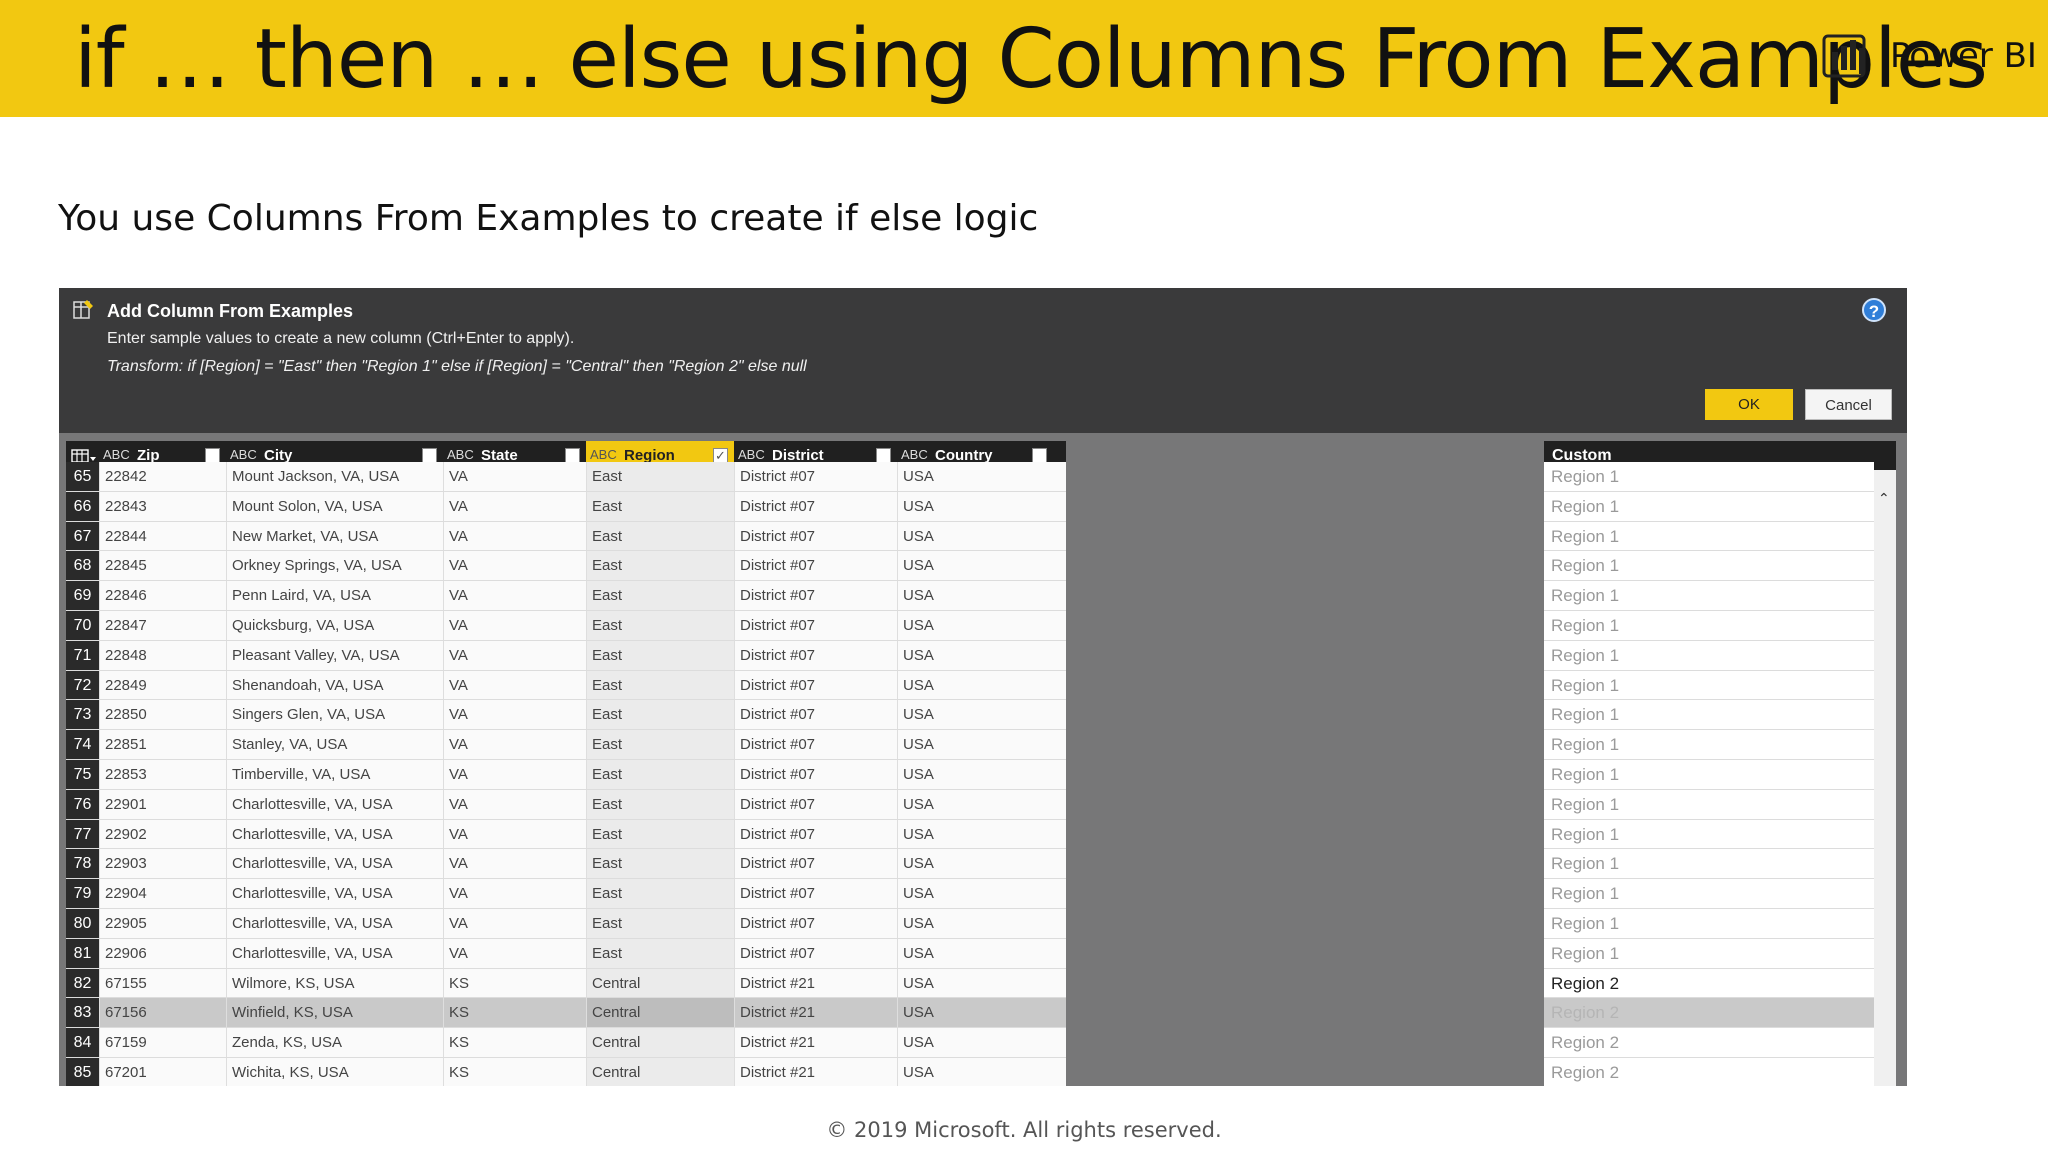  I want to click on row-number: 85, so click(82, 1072).